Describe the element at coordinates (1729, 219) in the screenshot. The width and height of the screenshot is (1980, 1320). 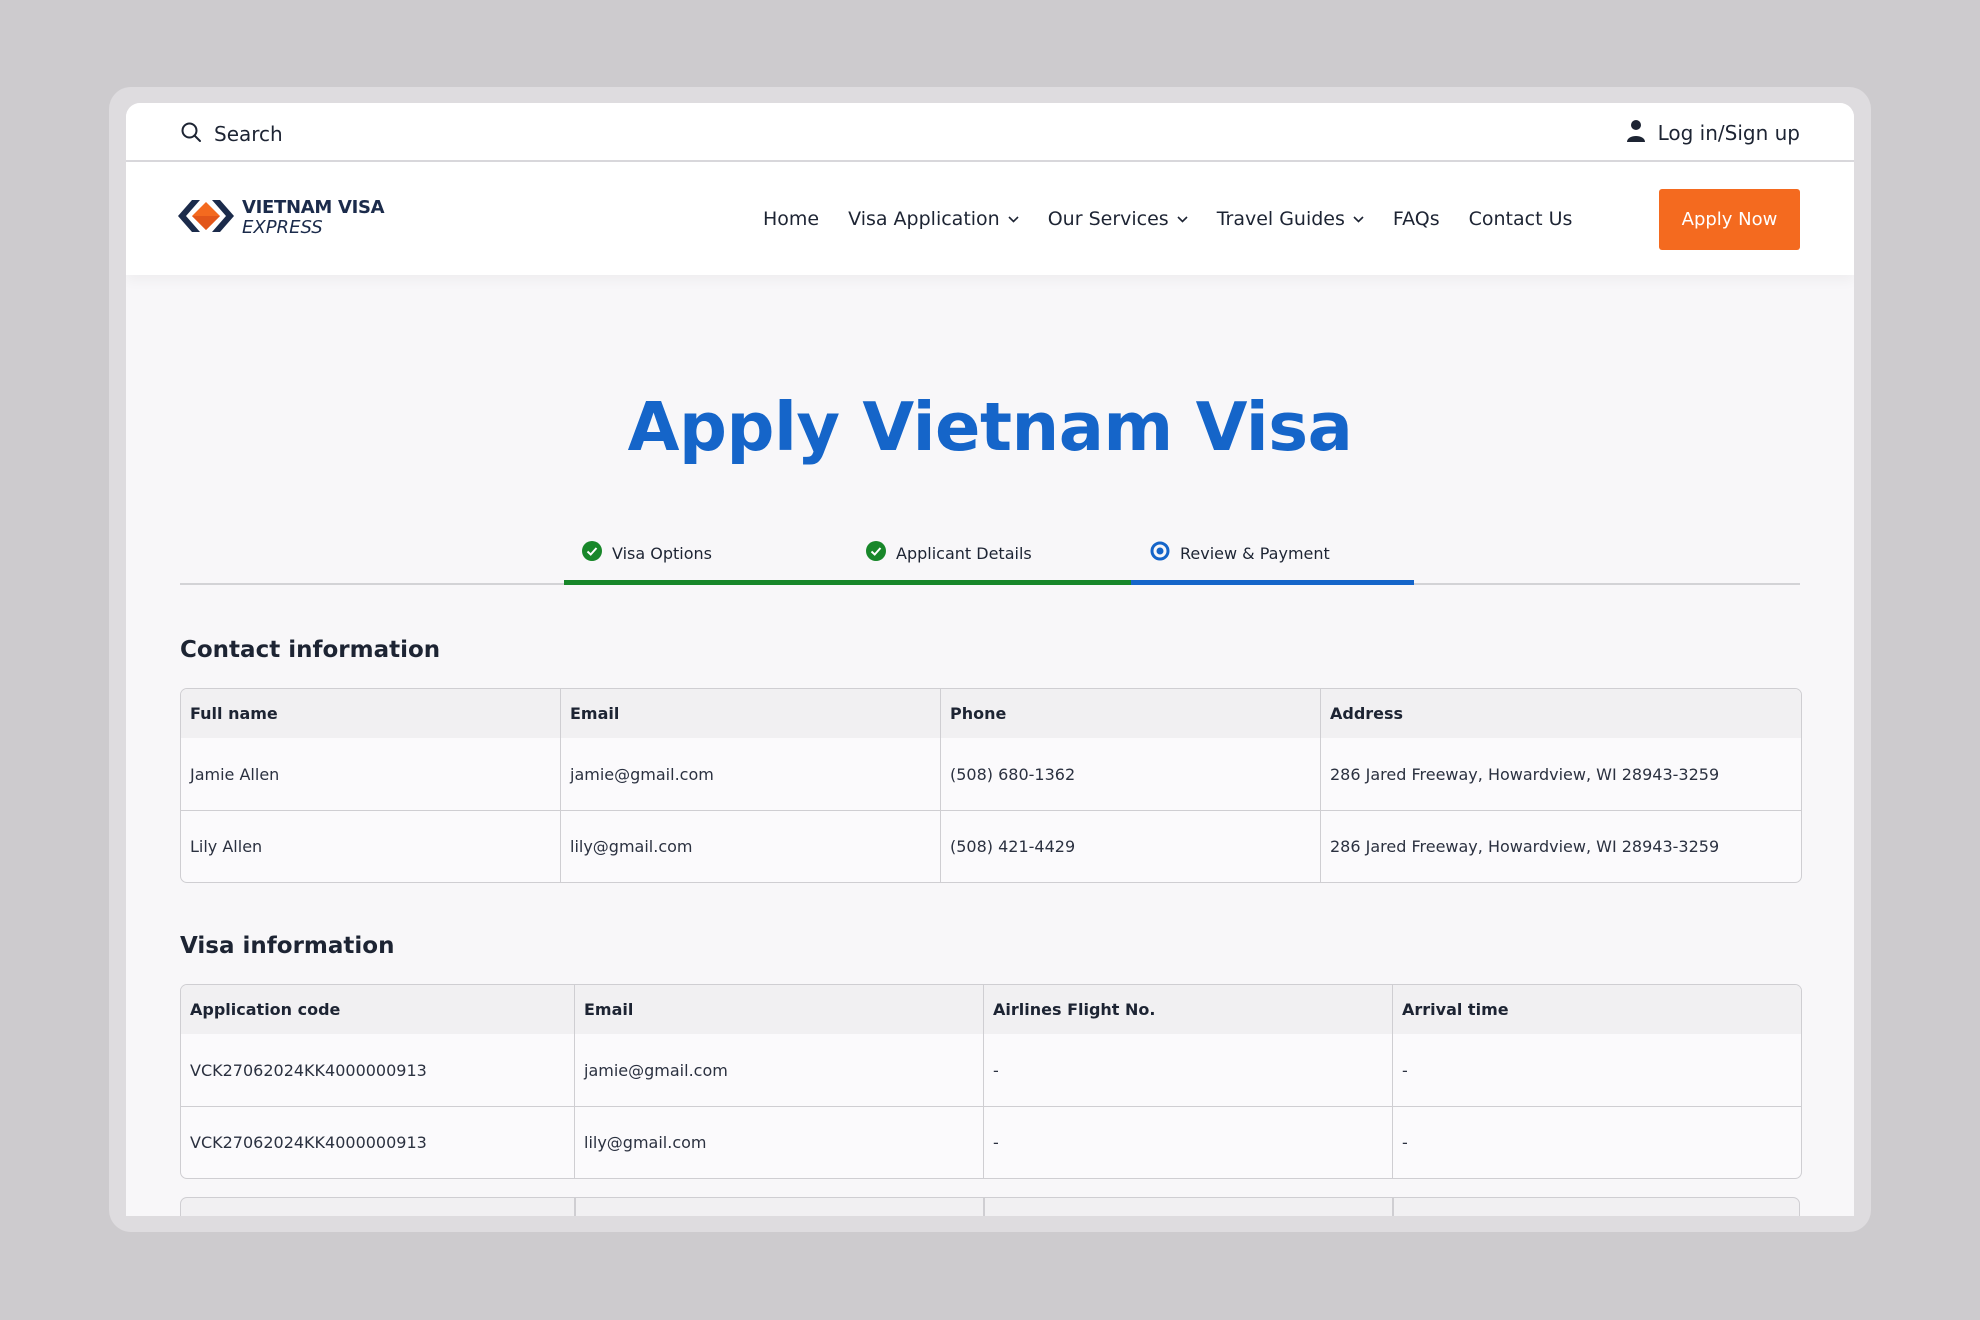
I see `apply-now-button: Apply Now` at that location.